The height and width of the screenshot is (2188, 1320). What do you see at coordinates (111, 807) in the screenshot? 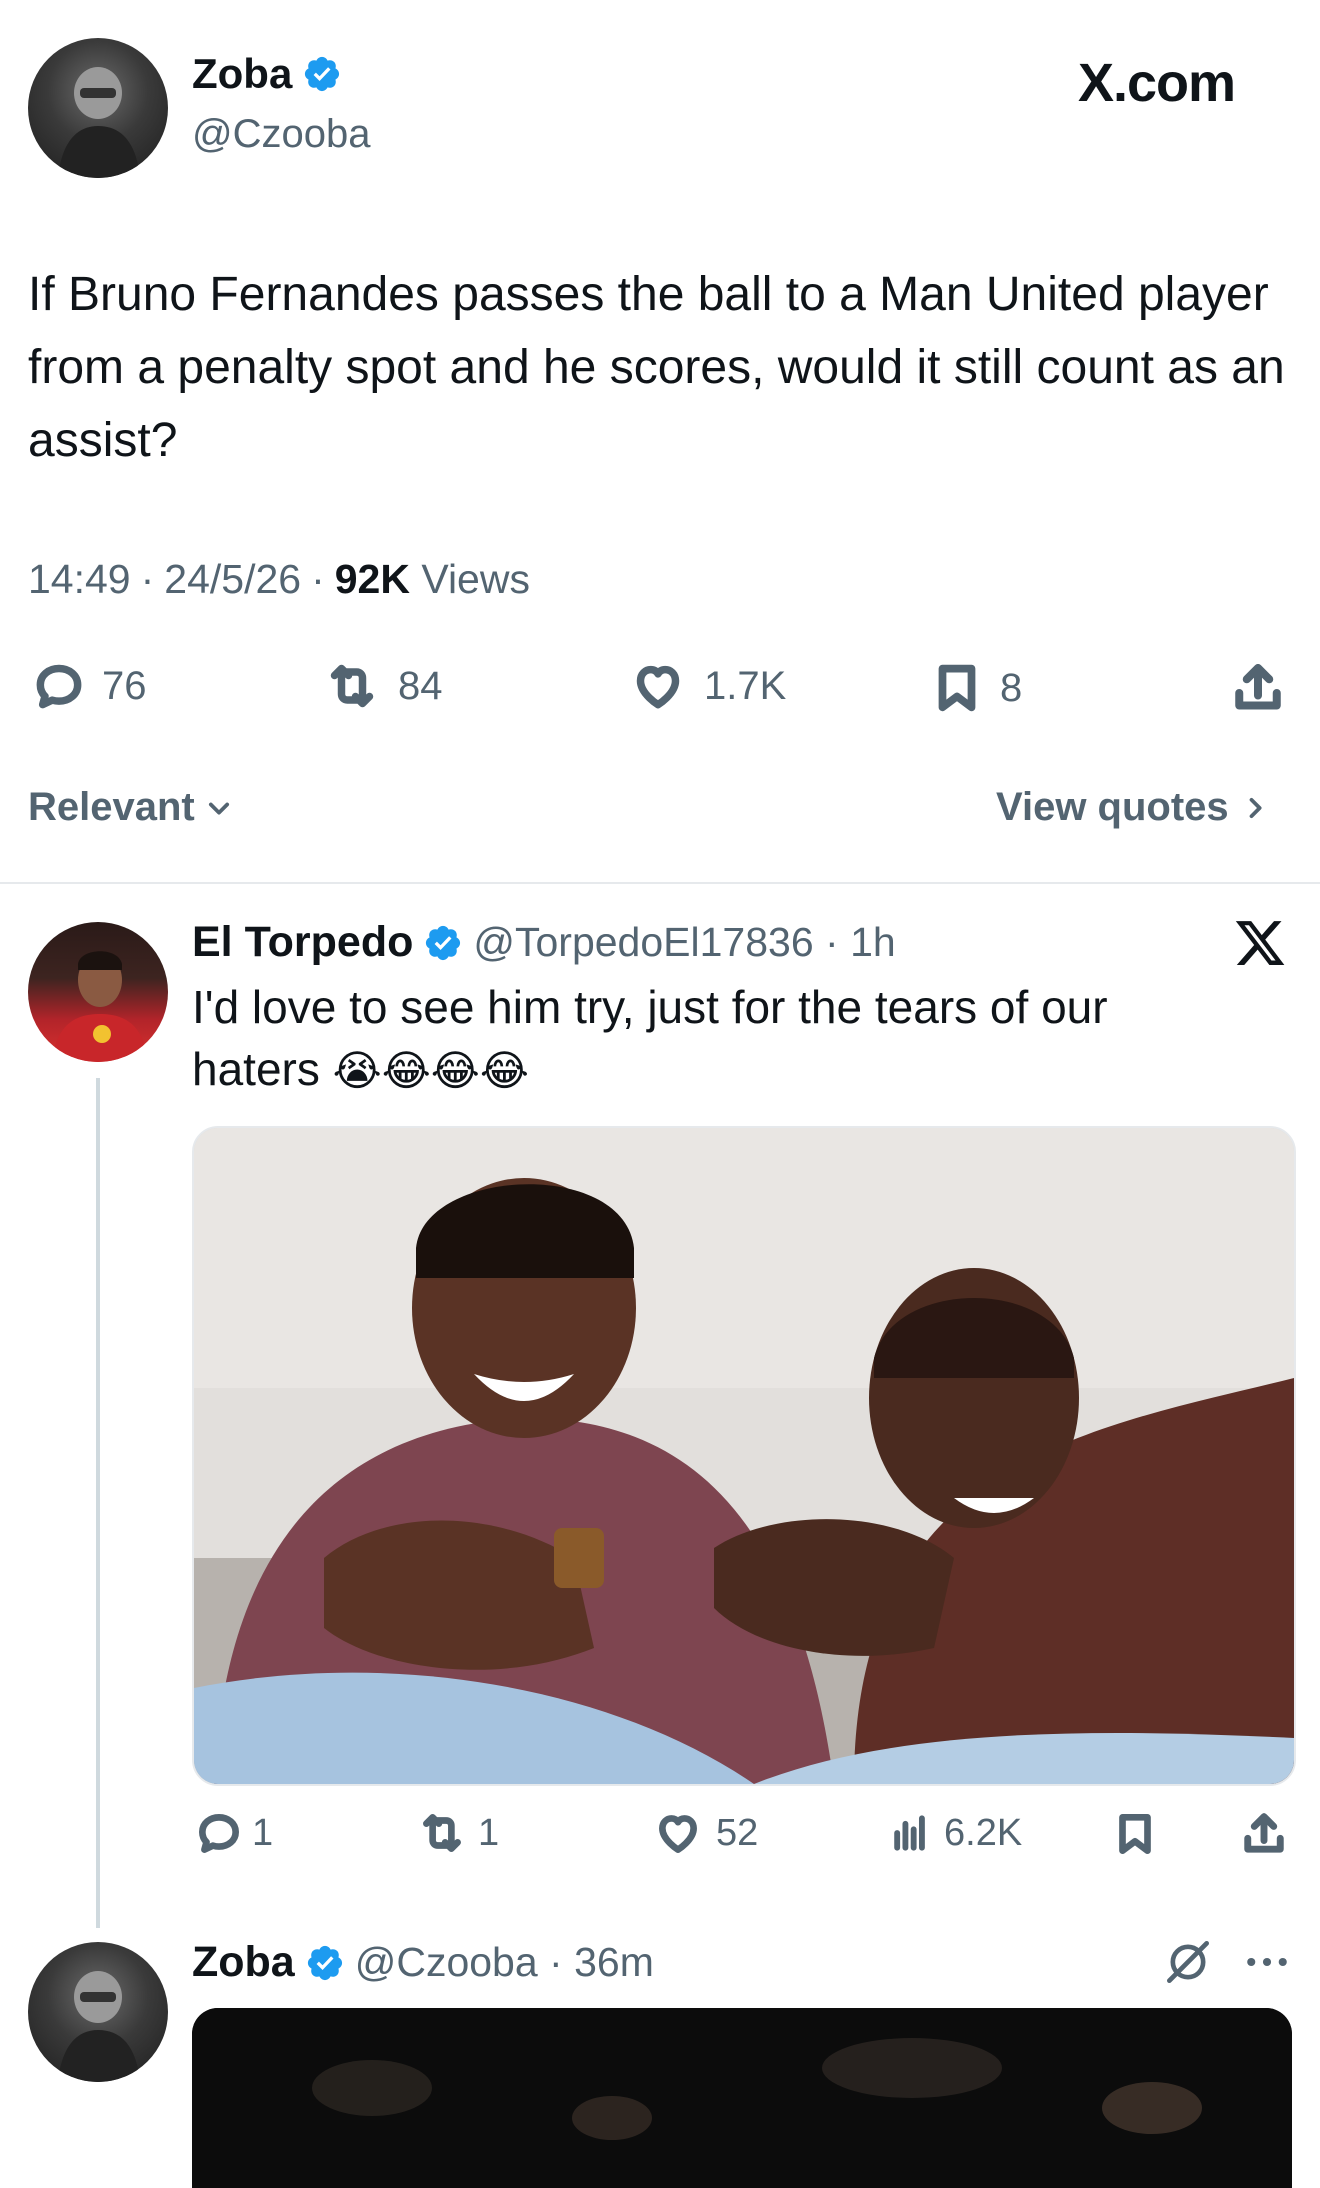
I see `sort-label: Relevant` at bounding box center [111, 807].